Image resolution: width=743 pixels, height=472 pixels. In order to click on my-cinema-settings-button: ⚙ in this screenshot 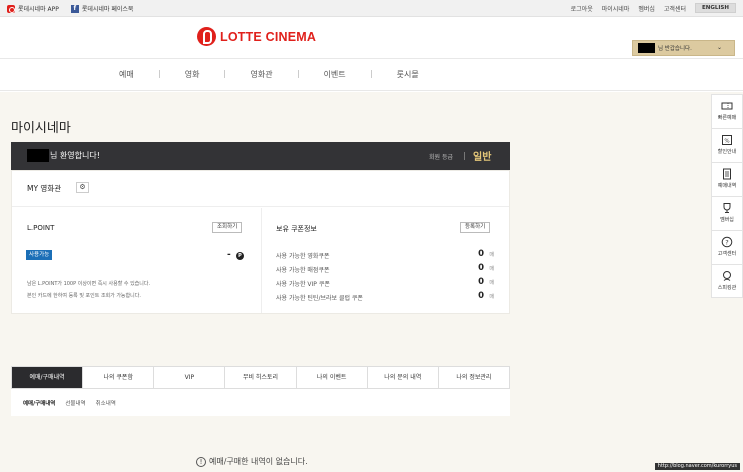, I will do `click(82, 187)`.